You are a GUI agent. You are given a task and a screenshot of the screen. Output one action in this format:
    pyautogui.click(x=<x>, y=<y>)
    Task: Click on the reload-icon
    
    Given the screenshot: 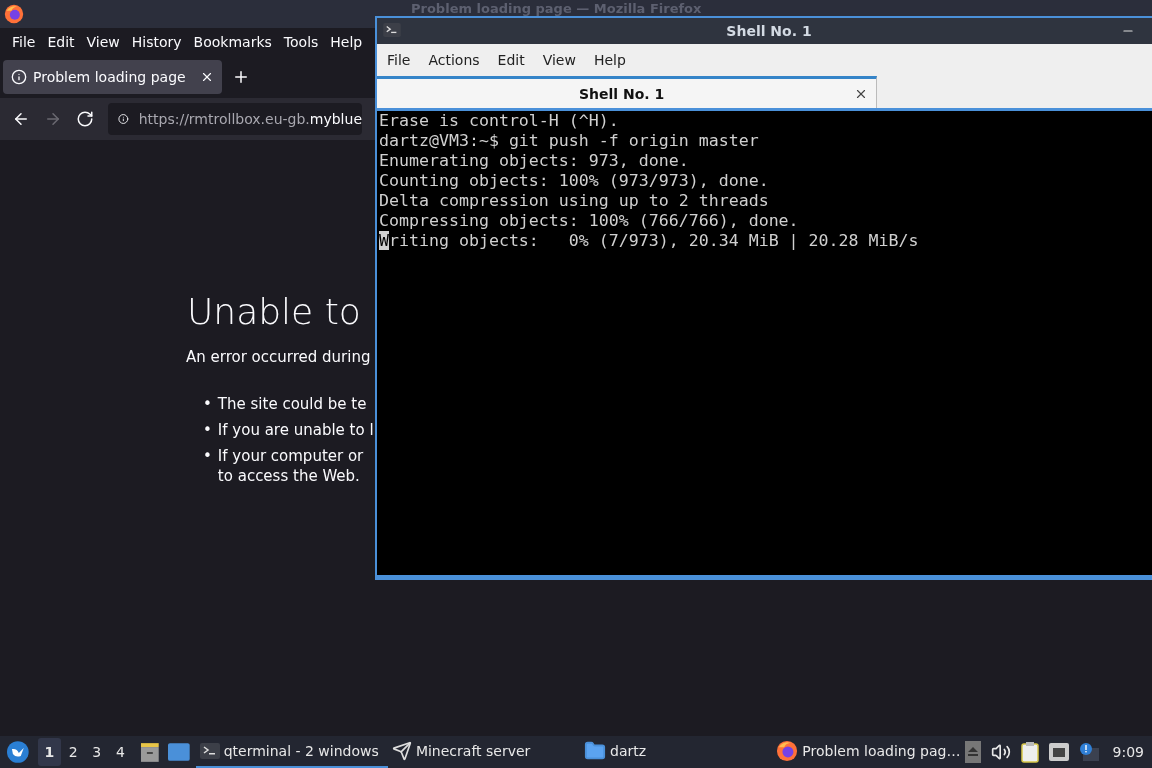 What is the action you would take?
    pyautogui.click(x=85, y=119)
    